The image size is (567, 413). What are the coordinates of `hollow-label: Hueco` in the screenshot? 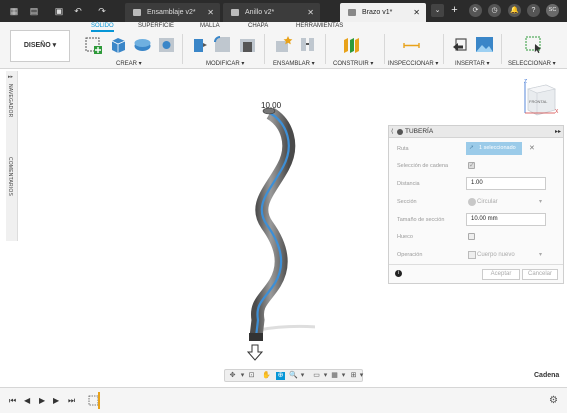 It's located at (405, 237).